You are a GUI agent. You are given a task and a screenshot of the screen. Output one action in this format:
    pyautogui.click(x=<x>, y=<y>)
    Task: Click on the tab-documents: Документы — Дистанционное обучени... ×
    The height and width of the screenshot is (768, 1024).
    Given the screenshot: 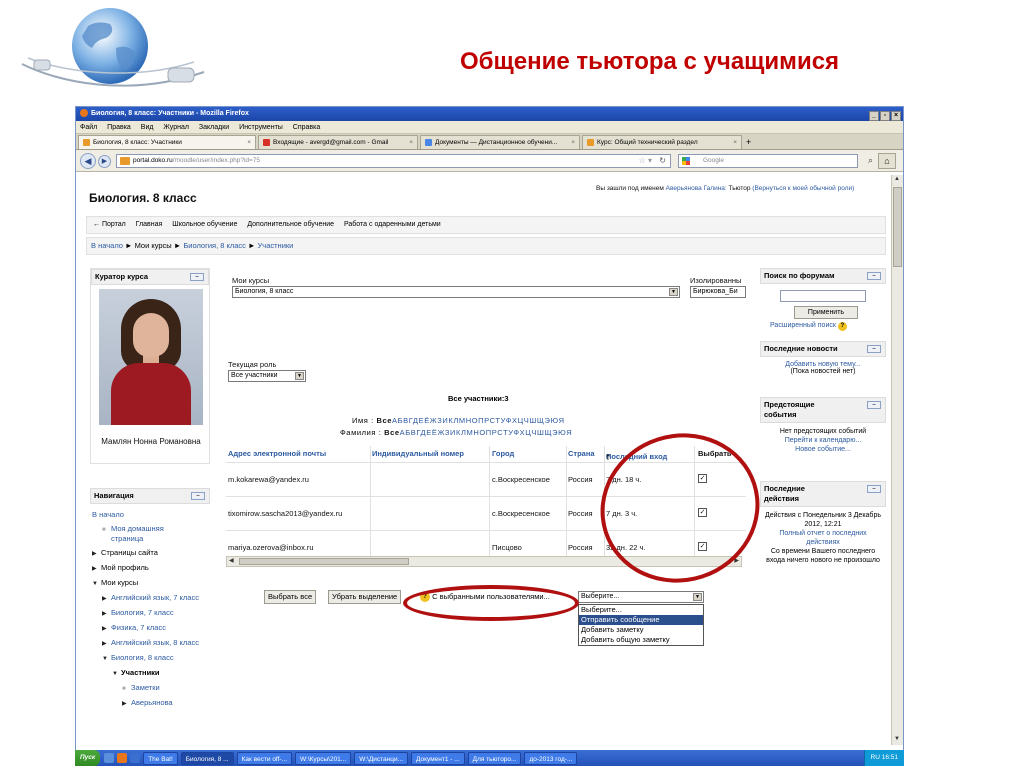 What is the action you would take?
    pyautogui.click(x=500, y=142)
    